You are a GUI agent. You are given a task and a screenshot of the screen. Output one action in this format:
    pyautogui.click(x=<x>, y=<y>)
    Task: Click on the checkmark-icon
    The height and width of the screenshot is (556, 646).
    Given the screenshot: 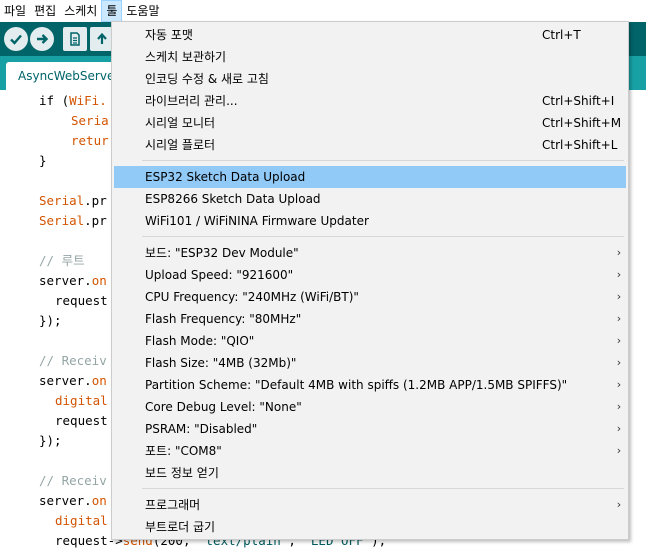 What is the action you would take?
    pyautogui.click(x=16, y=39)
    